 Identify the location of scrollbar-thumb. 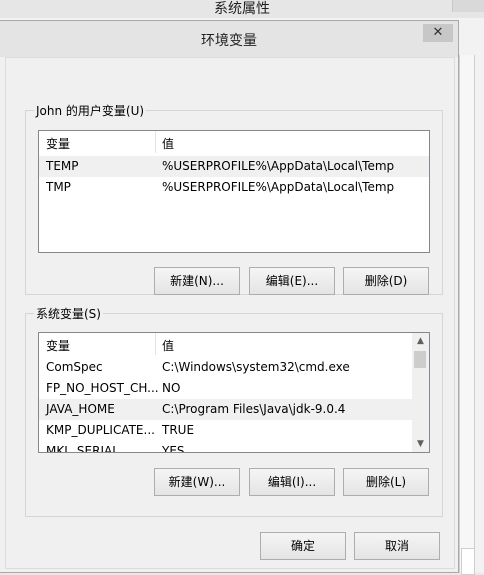
(420, 359).